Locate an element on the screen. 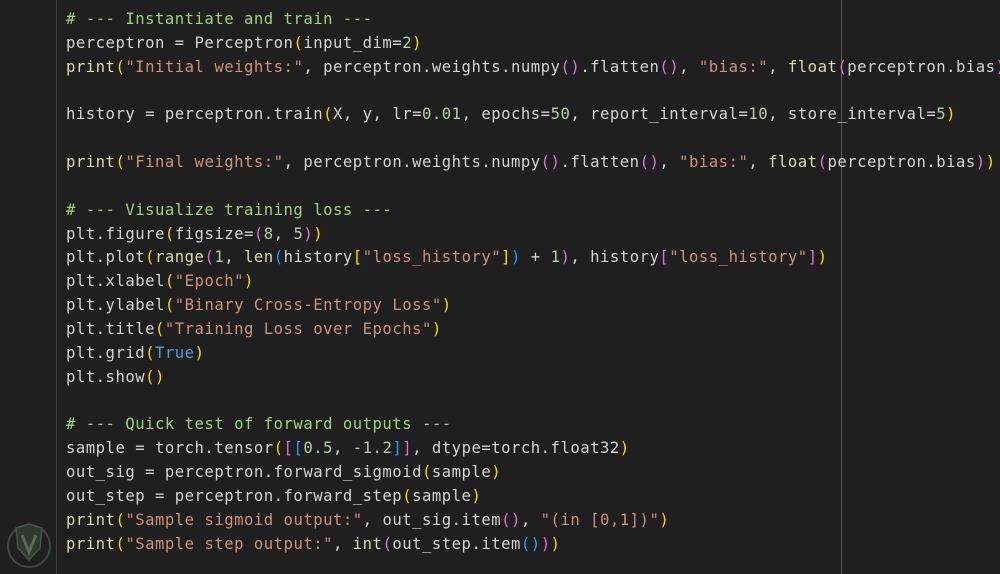 The image size is (1000, 574). code-line: plt.title("Training Loss over Epochs") is located at coordinates (533, 330).